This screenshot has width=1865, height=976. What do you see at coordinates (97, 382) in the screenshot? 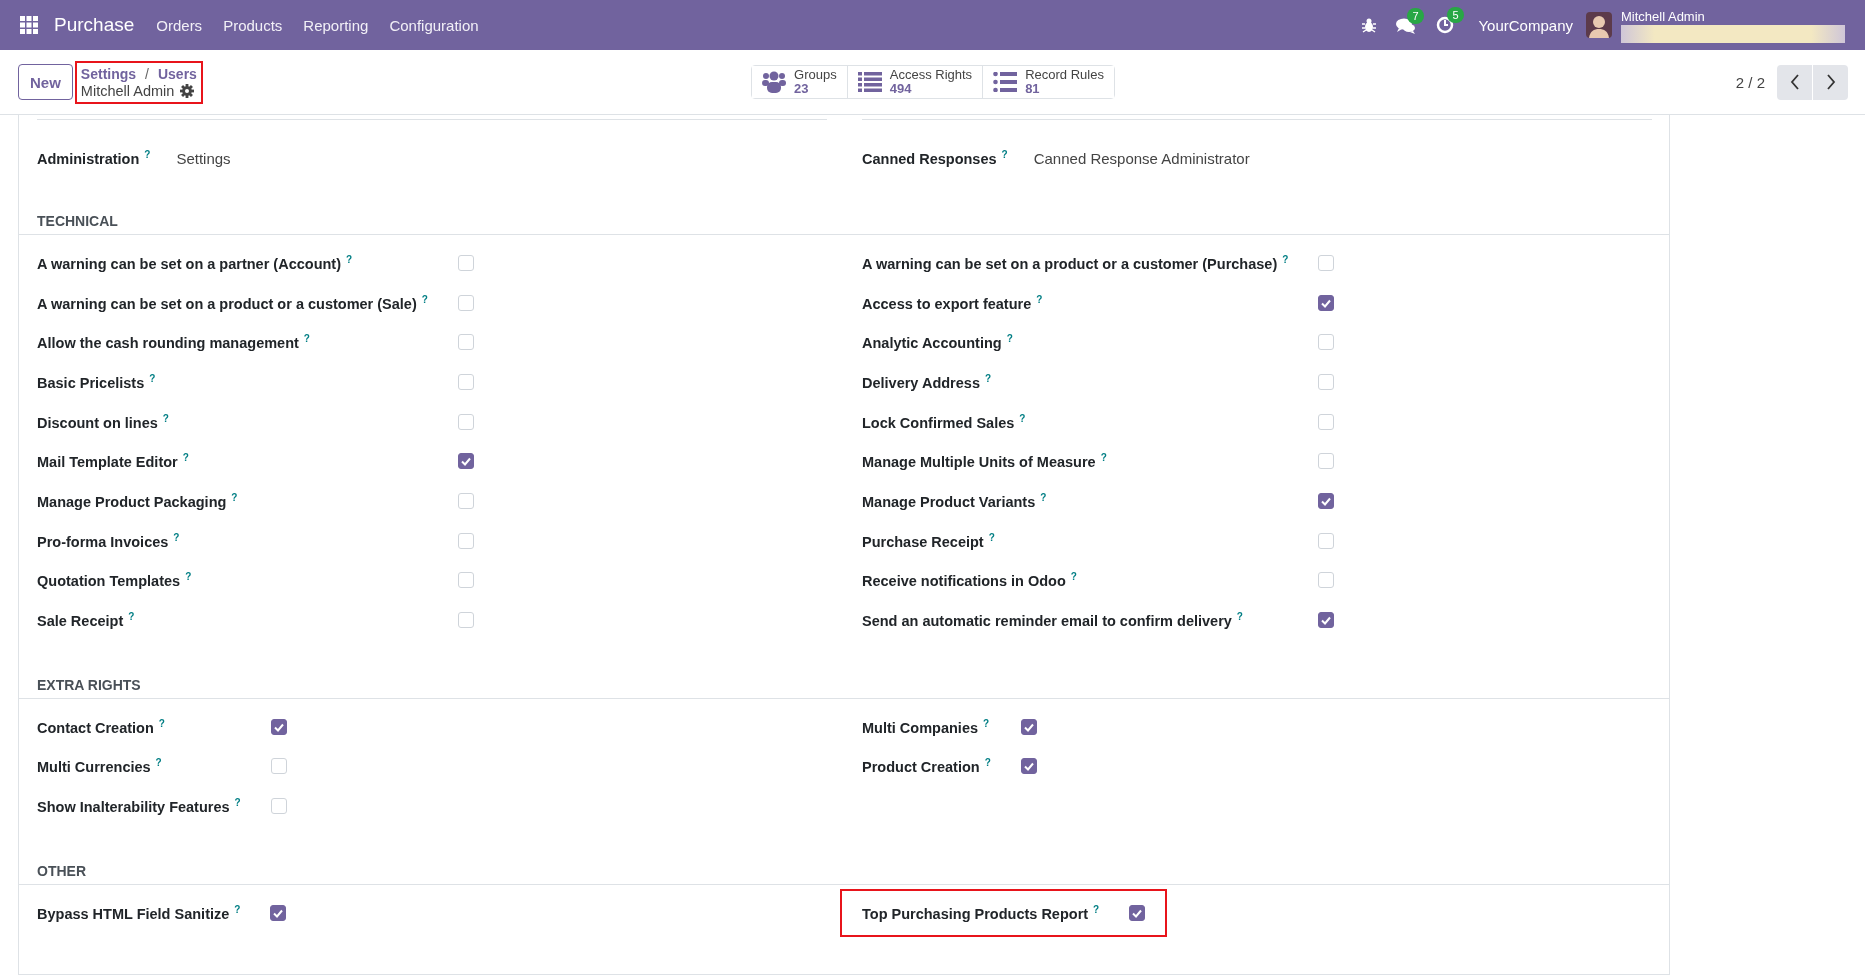
I see `field-label: Basic Pricelists $^{?}$` at bounding box center [97, 382].